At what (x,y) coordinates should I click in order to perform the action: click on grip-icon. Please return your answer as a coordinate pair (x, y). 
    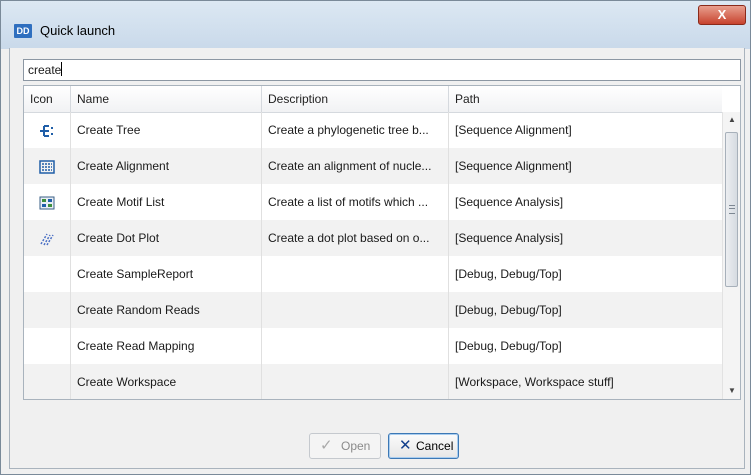
    Looking at the image, I should click on (732, 209).